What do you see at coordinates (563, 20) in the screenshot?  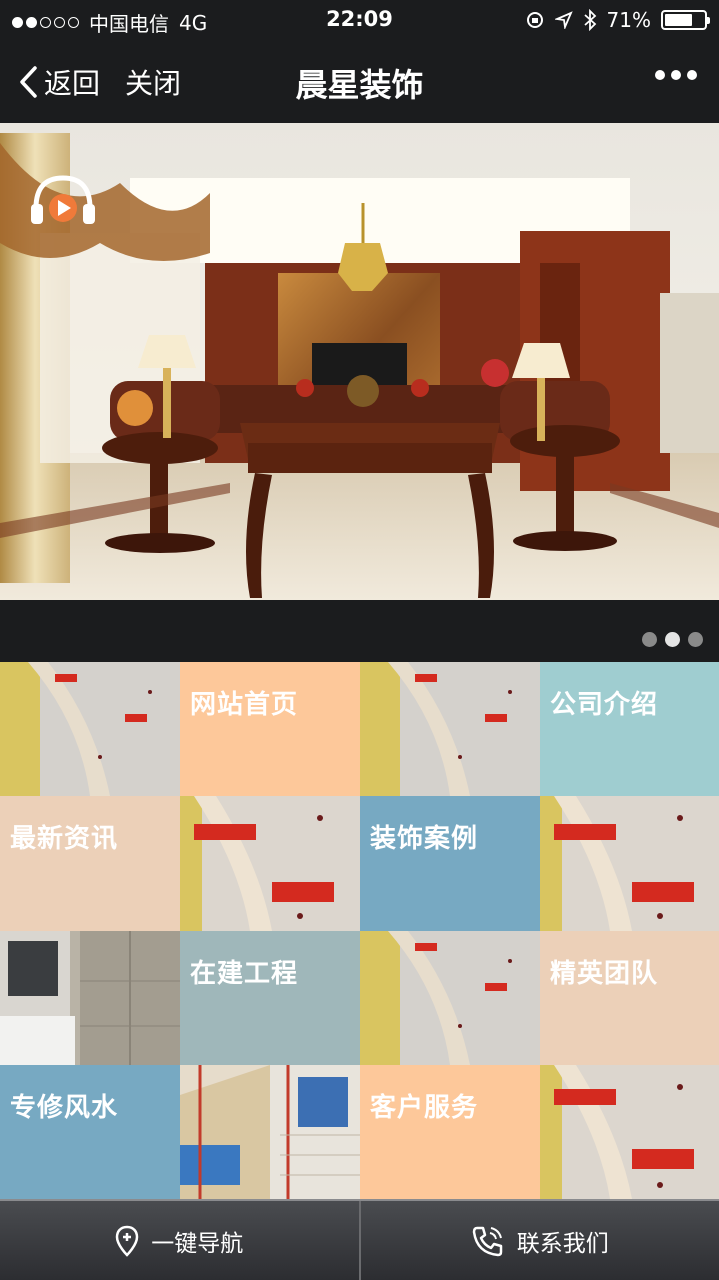 I see `location-arrow-icon` at bounding box center [563, 20].